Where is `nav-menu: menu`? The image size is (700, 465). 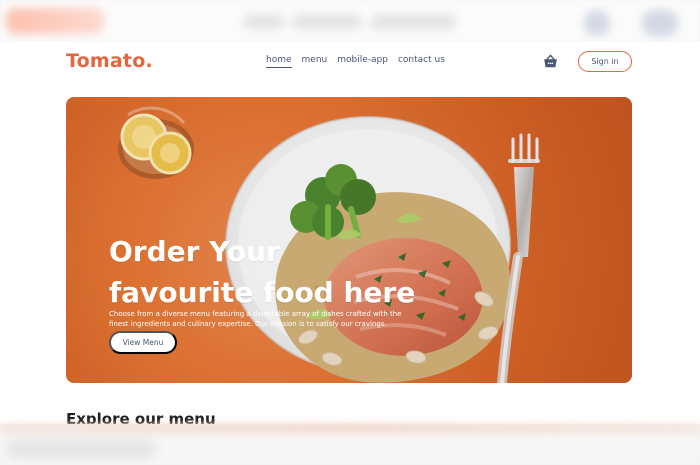
nav-menu: menu is located at coordinates (315, 61).